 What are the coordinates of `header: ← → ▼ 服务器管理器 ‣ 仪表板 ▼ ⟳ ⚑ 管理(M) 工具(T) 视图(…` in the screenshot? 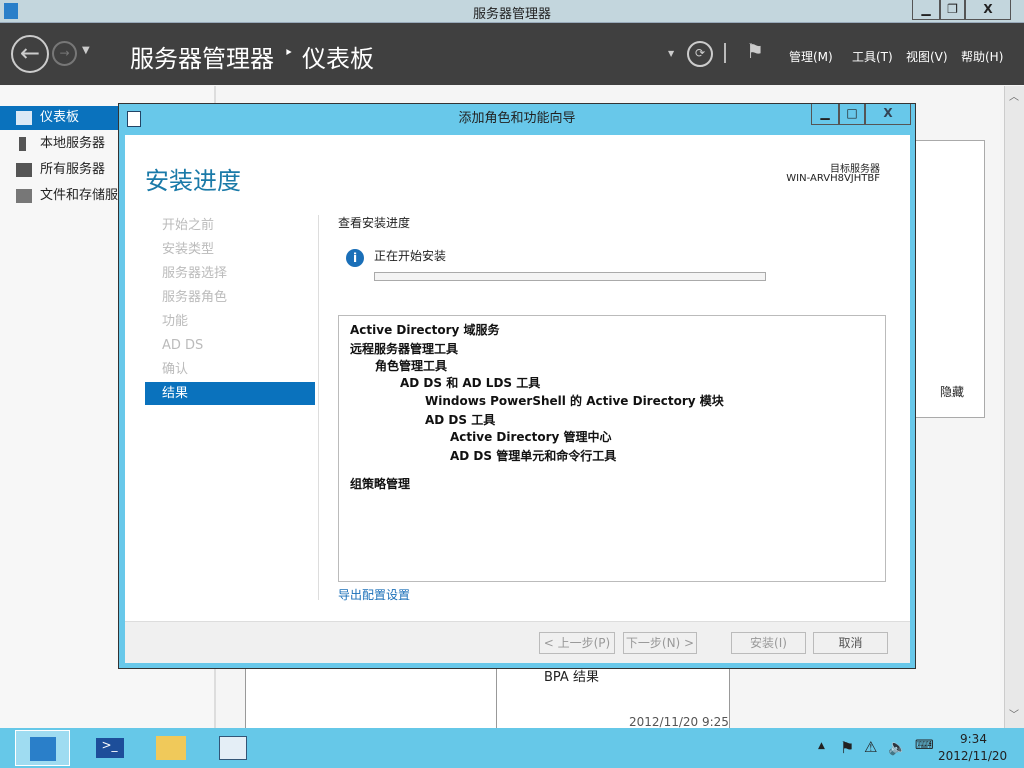 It's located at (512, 54).